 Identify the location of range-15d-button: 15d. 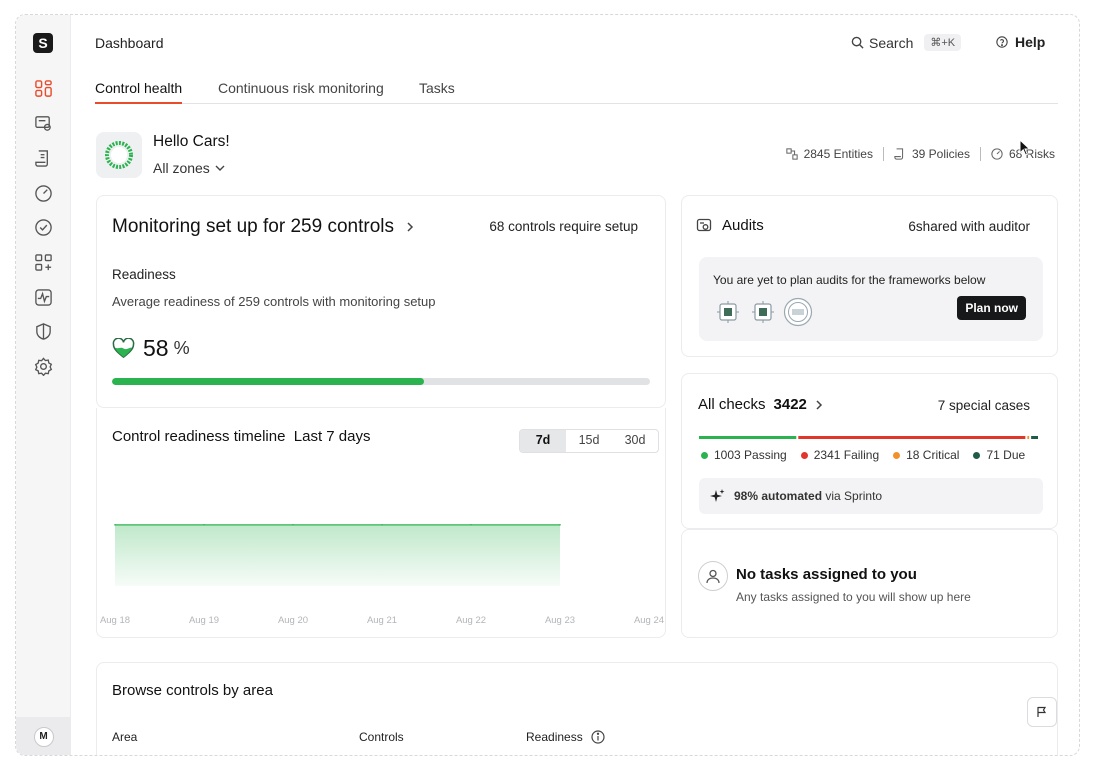
(589, 441).